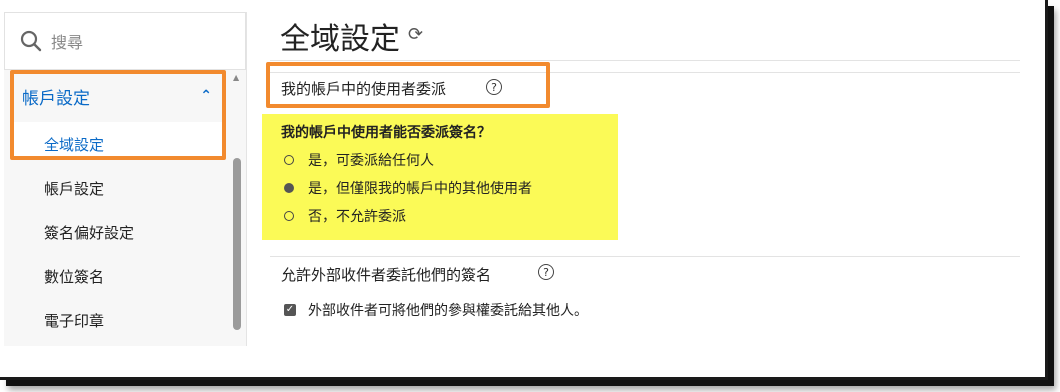 The height and width of the screenshot is (392, 1060). I want to click on radio-label: 是，可委派給任何人, so click(371, 161).